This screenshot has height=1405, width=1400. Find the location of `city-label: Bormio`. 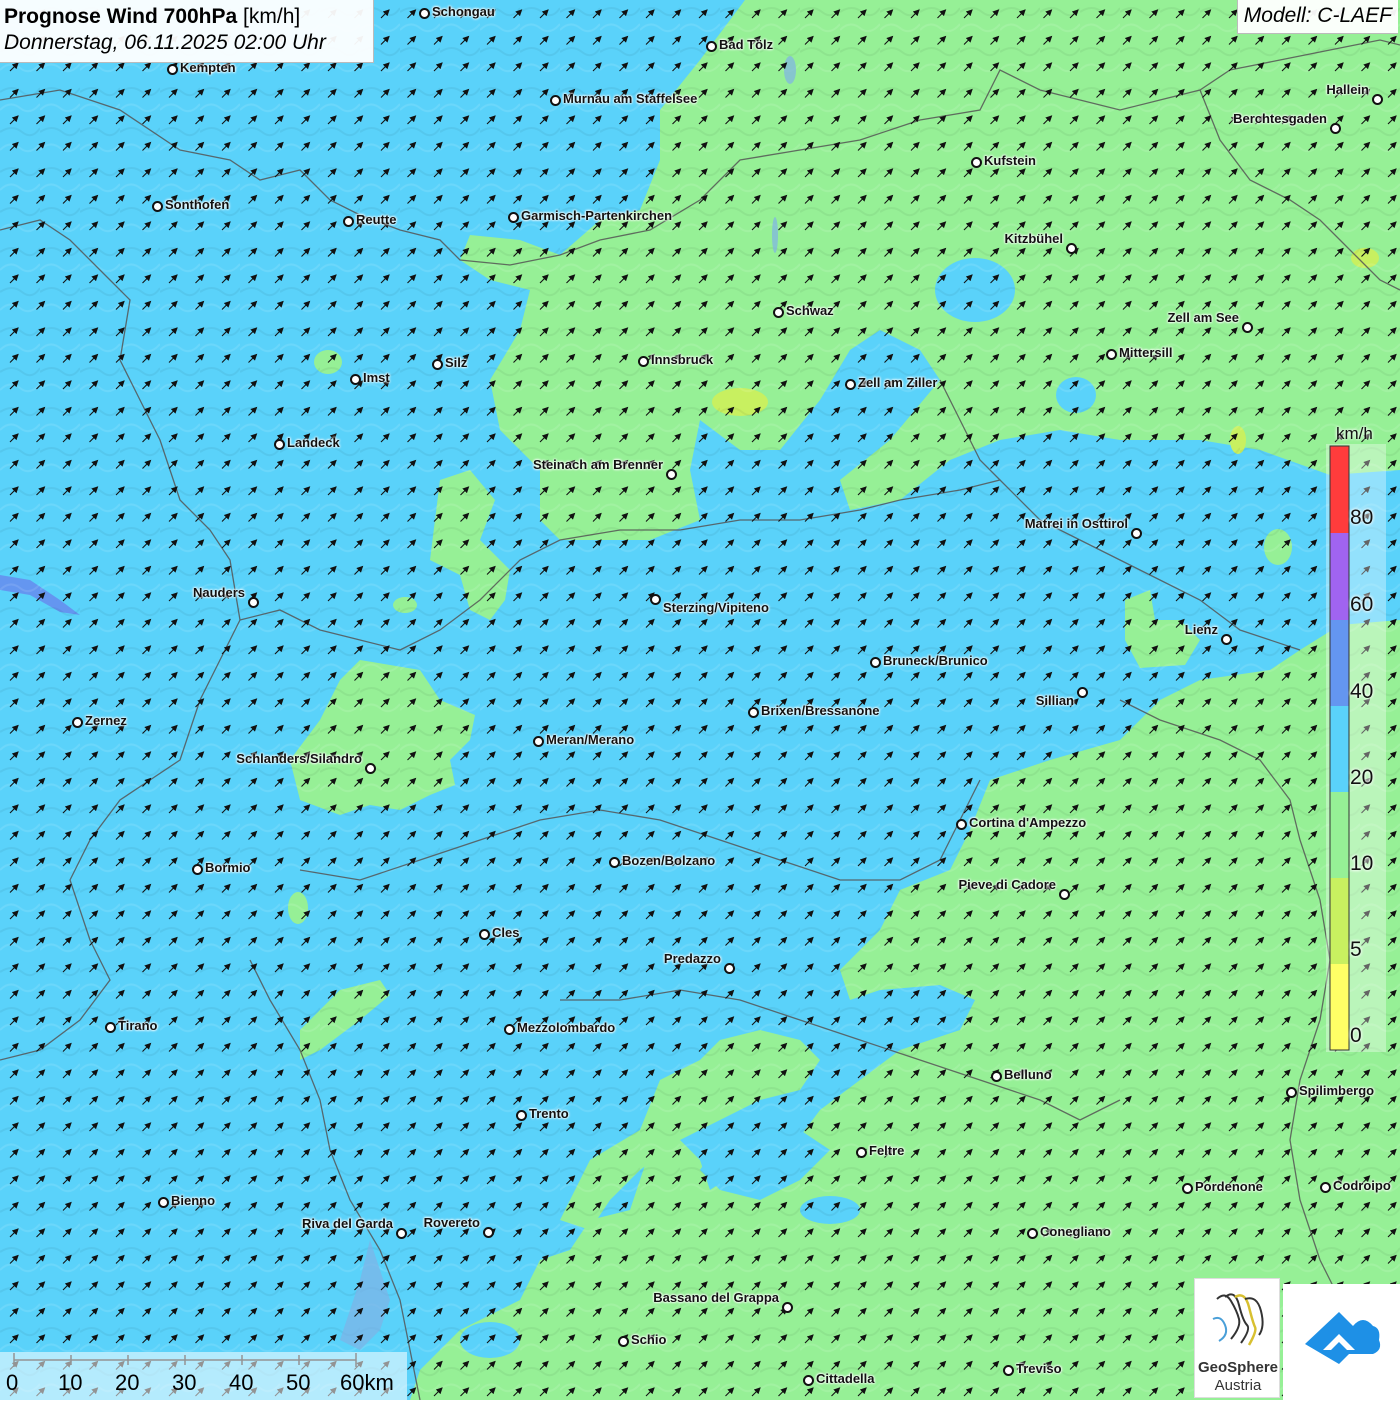

city-label: Bormio is located at coordinates (228, 867).